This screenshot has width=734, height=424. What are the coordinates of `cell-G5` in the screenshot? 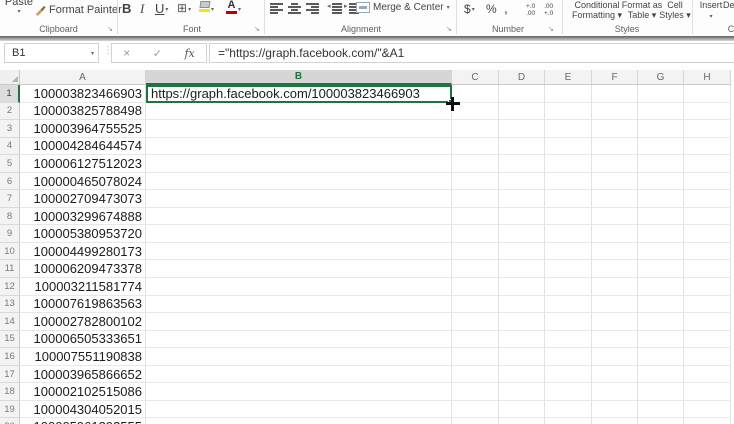 It's located at (661, 164).